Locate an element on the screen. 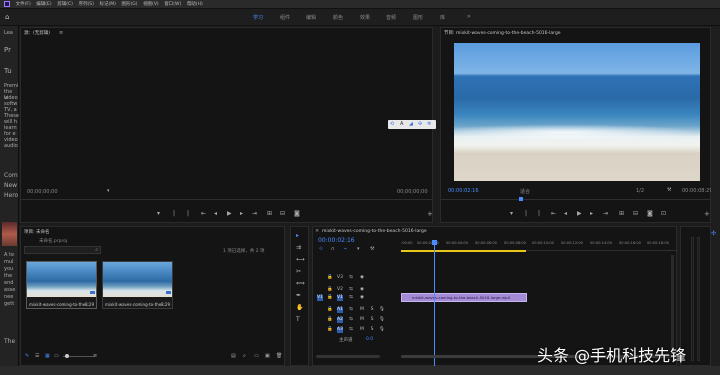 This screenshot has width=720, height=375. pen-tool-icon: ✒ is located at coordinates (298, 295).